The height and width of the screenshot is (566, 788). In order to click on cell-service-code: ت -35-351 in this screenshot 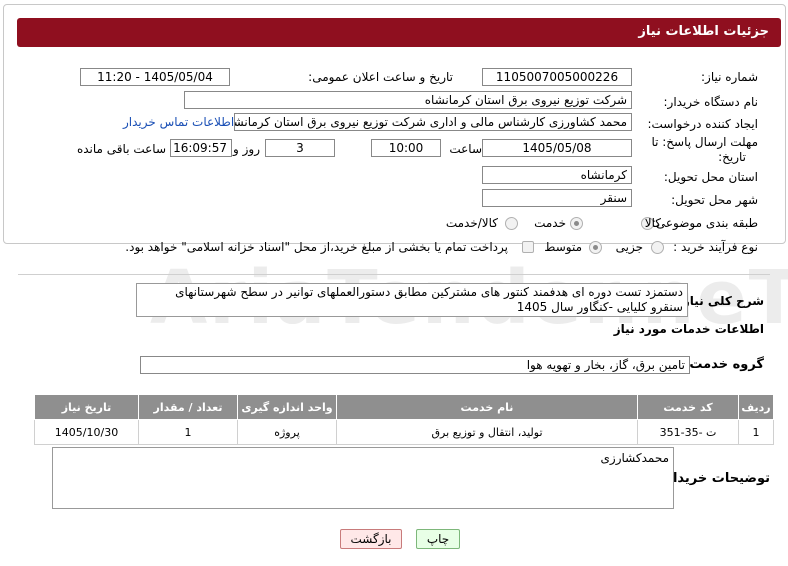, I will do `click(688, 432)`.